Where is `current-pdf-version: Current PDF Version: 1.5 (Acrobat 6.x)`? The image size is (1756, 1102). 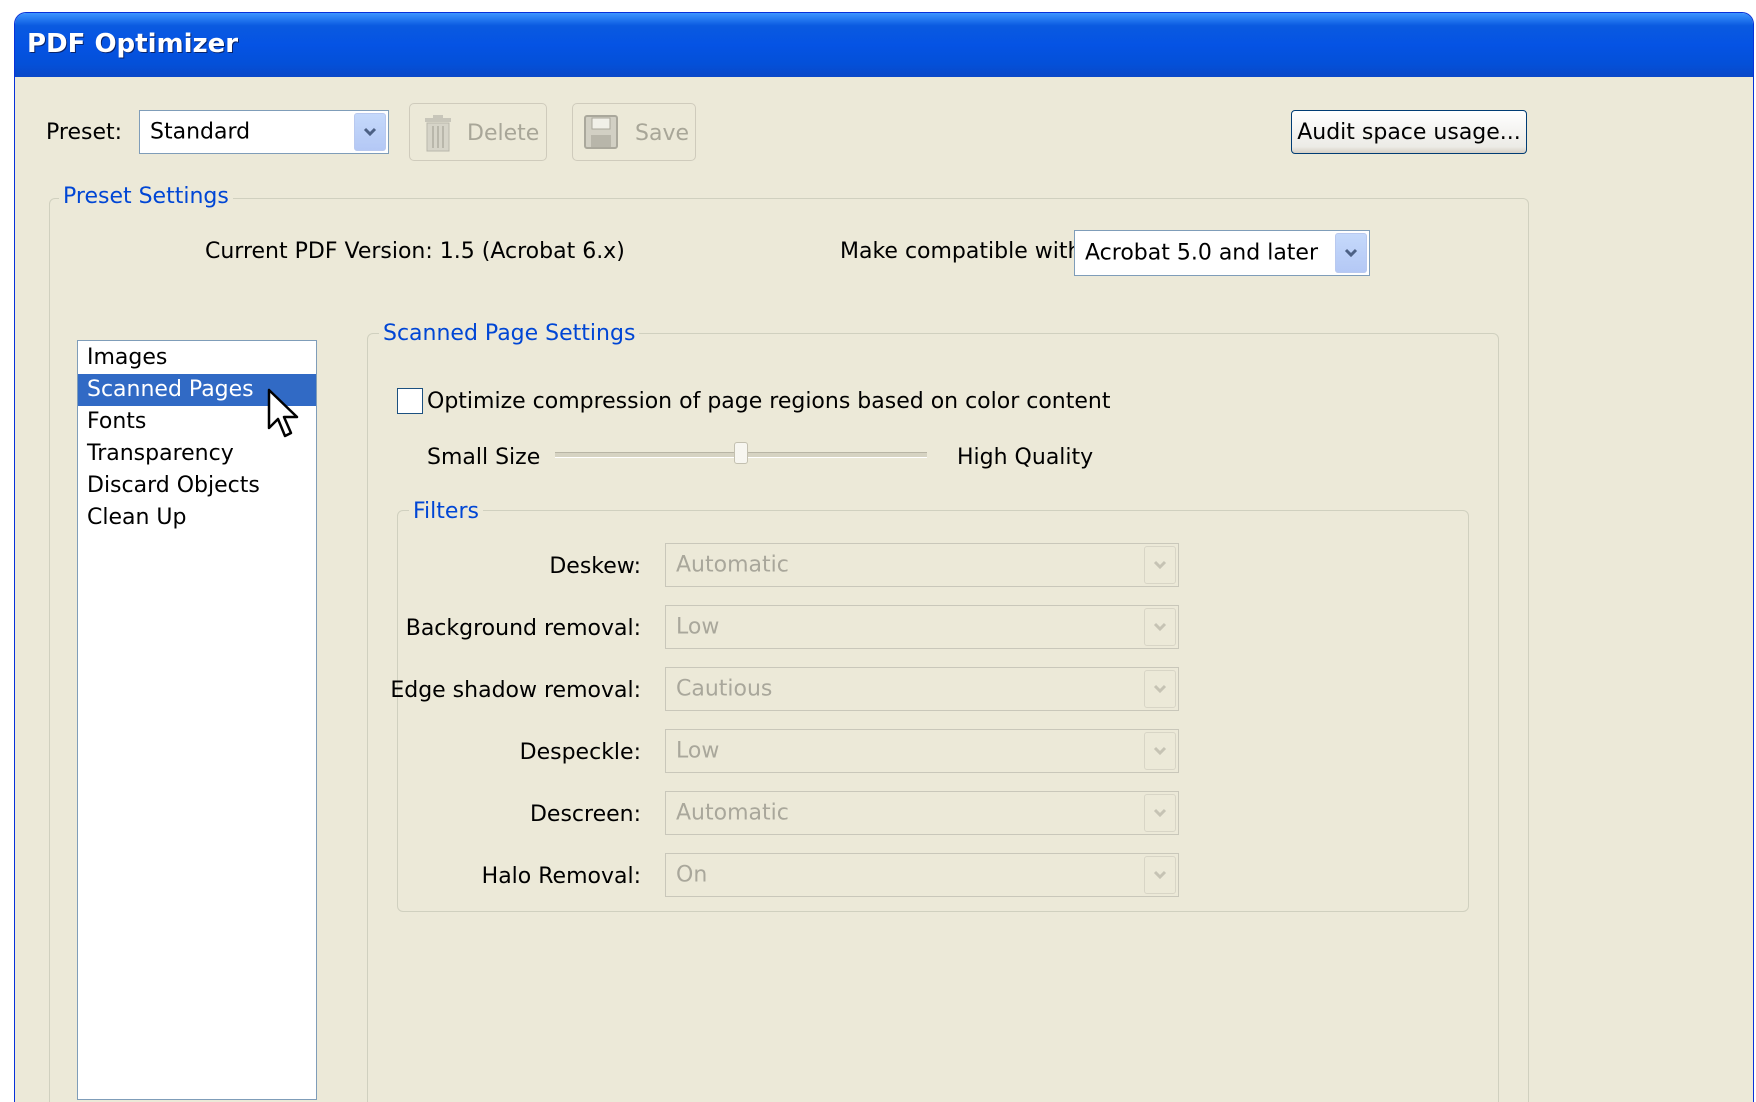 current-pdf-version: Current PDF Version: 1.5 (Acrobat 6.x) is located at coordinates (415, 251).